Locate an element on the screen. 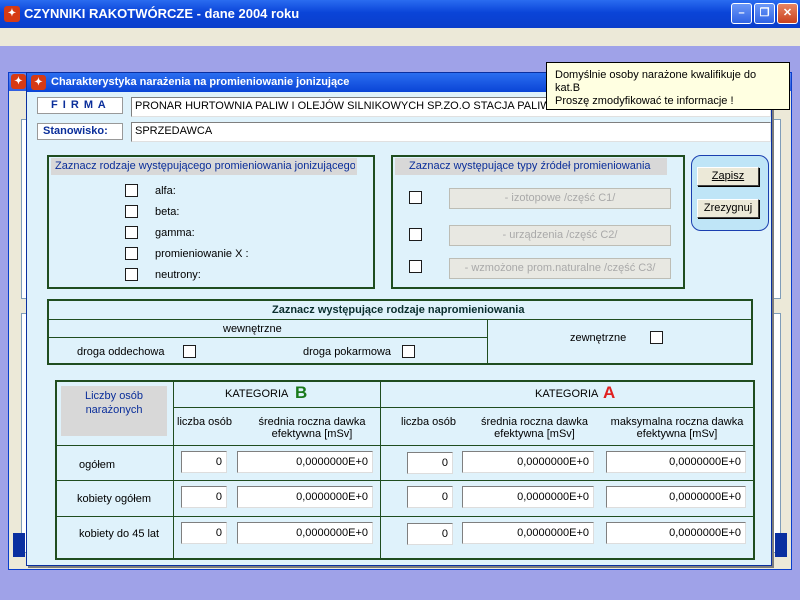 The image size is (800, 600). ingestion-checkbox is located at coordinates (408, 351).